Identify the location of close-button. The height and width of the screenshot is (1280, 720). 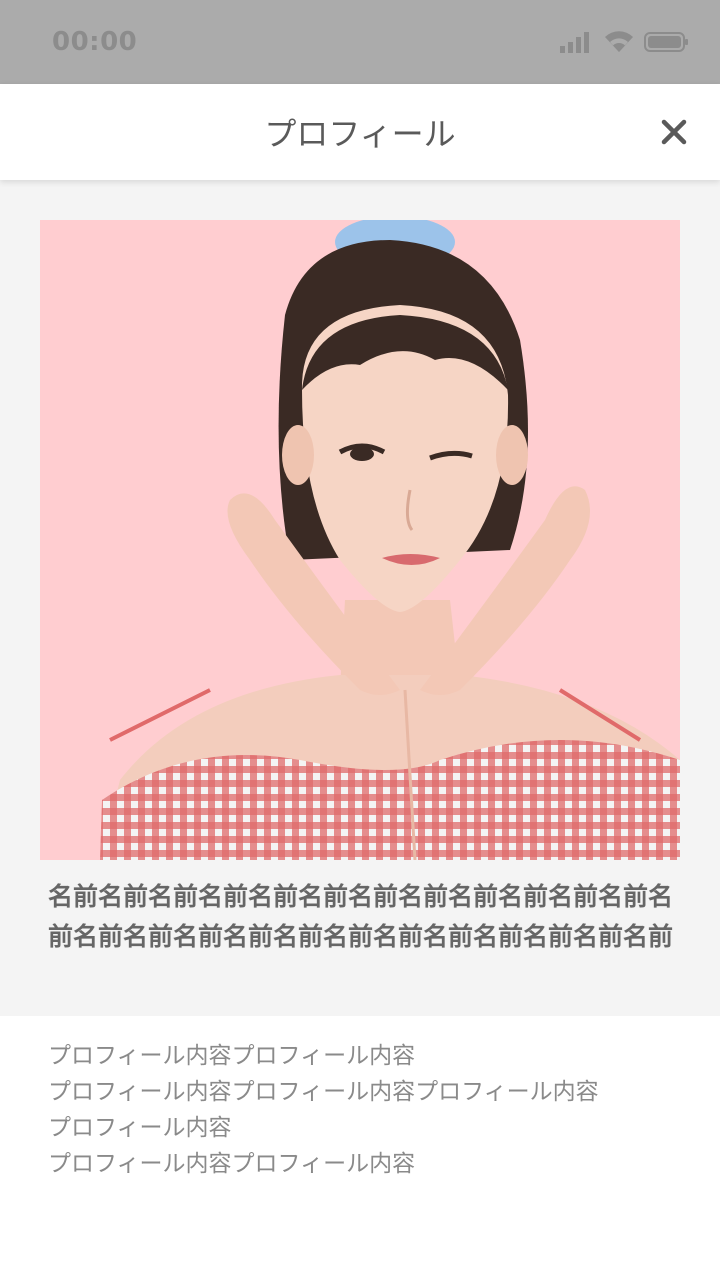
(674, 132).